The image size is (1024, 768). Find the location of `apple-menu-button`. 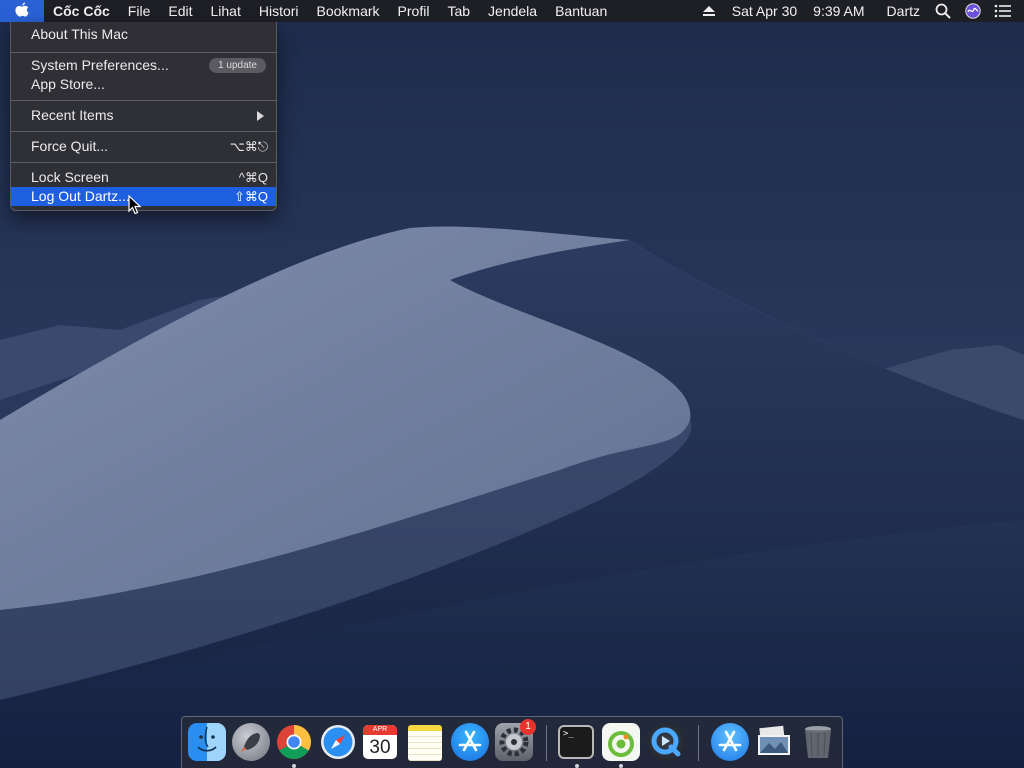

apple-menu-button is located at coordinates (22, 11).